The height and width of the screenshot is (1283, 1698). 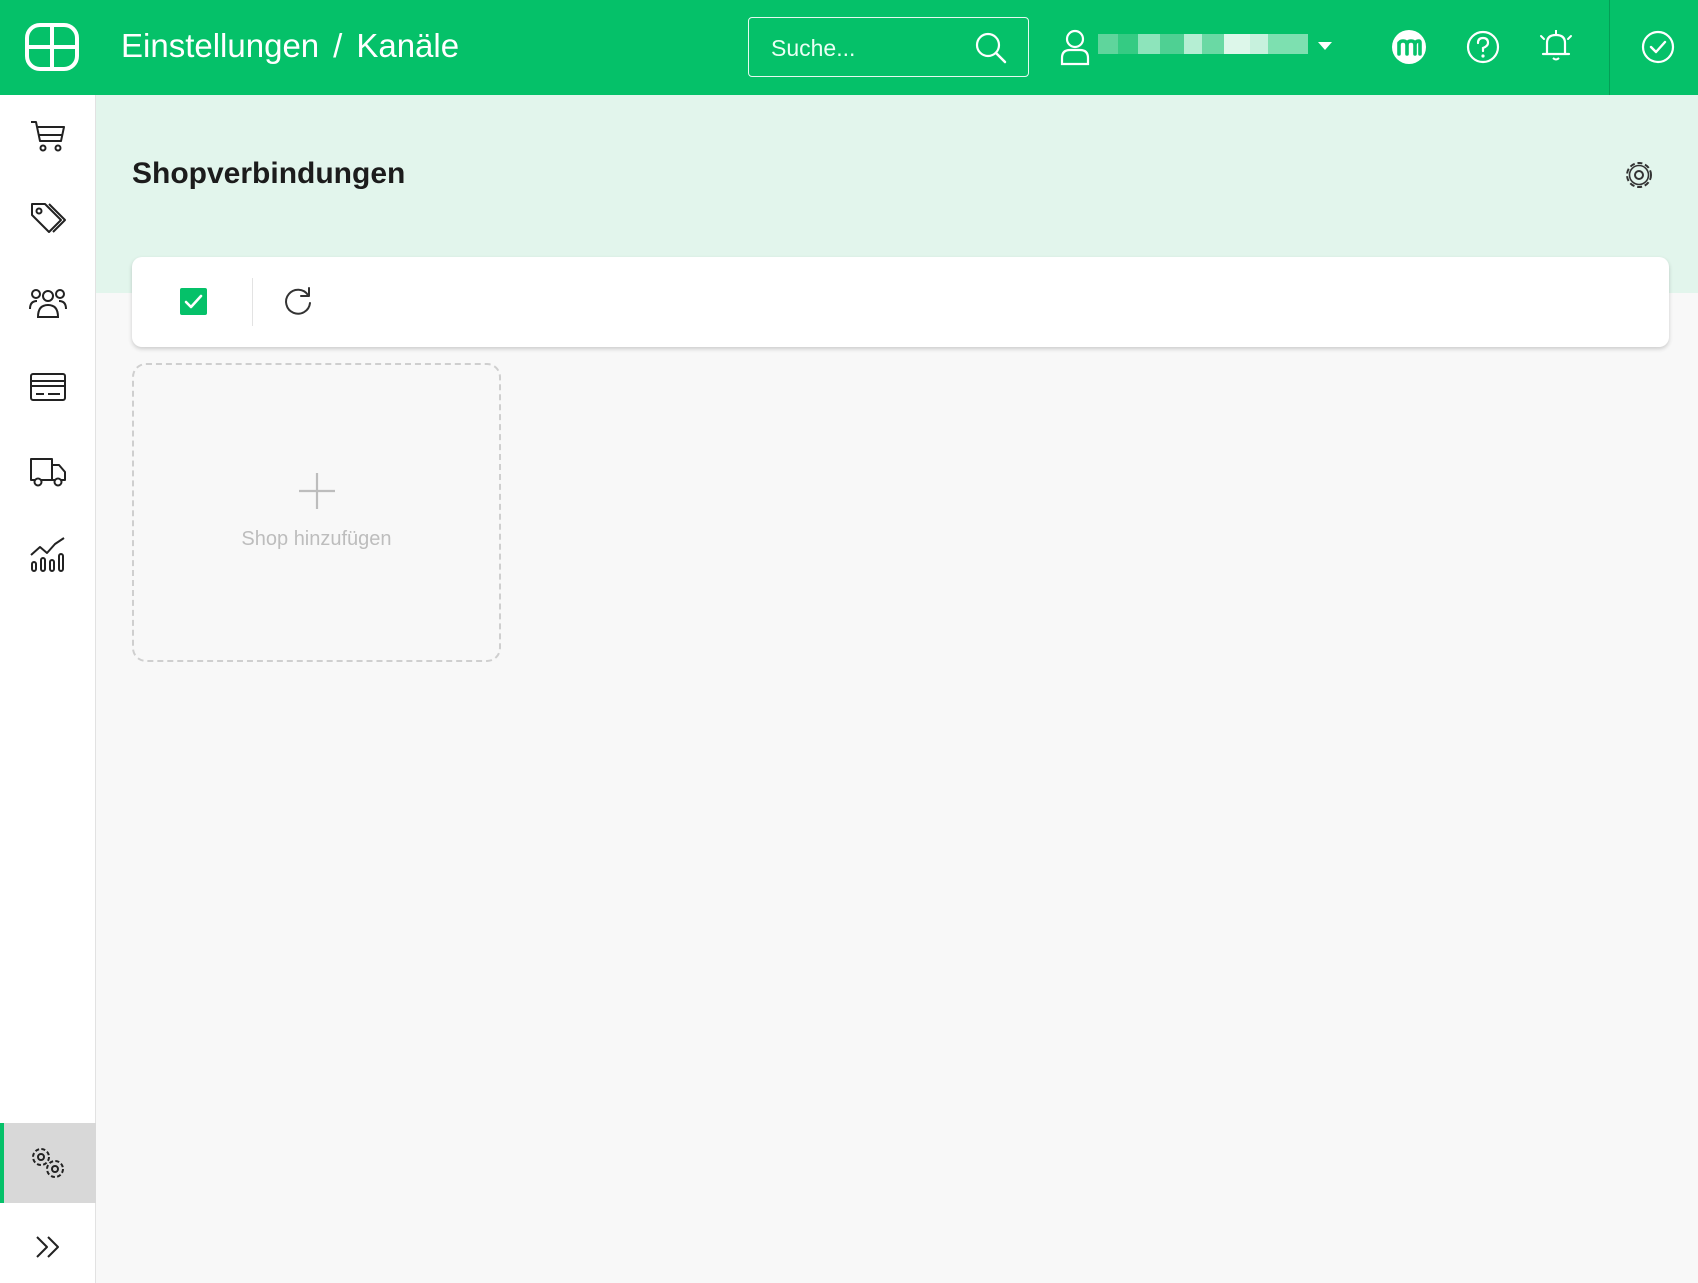 I want to click on shopping-cart-icon, so click(x=48, y=136).